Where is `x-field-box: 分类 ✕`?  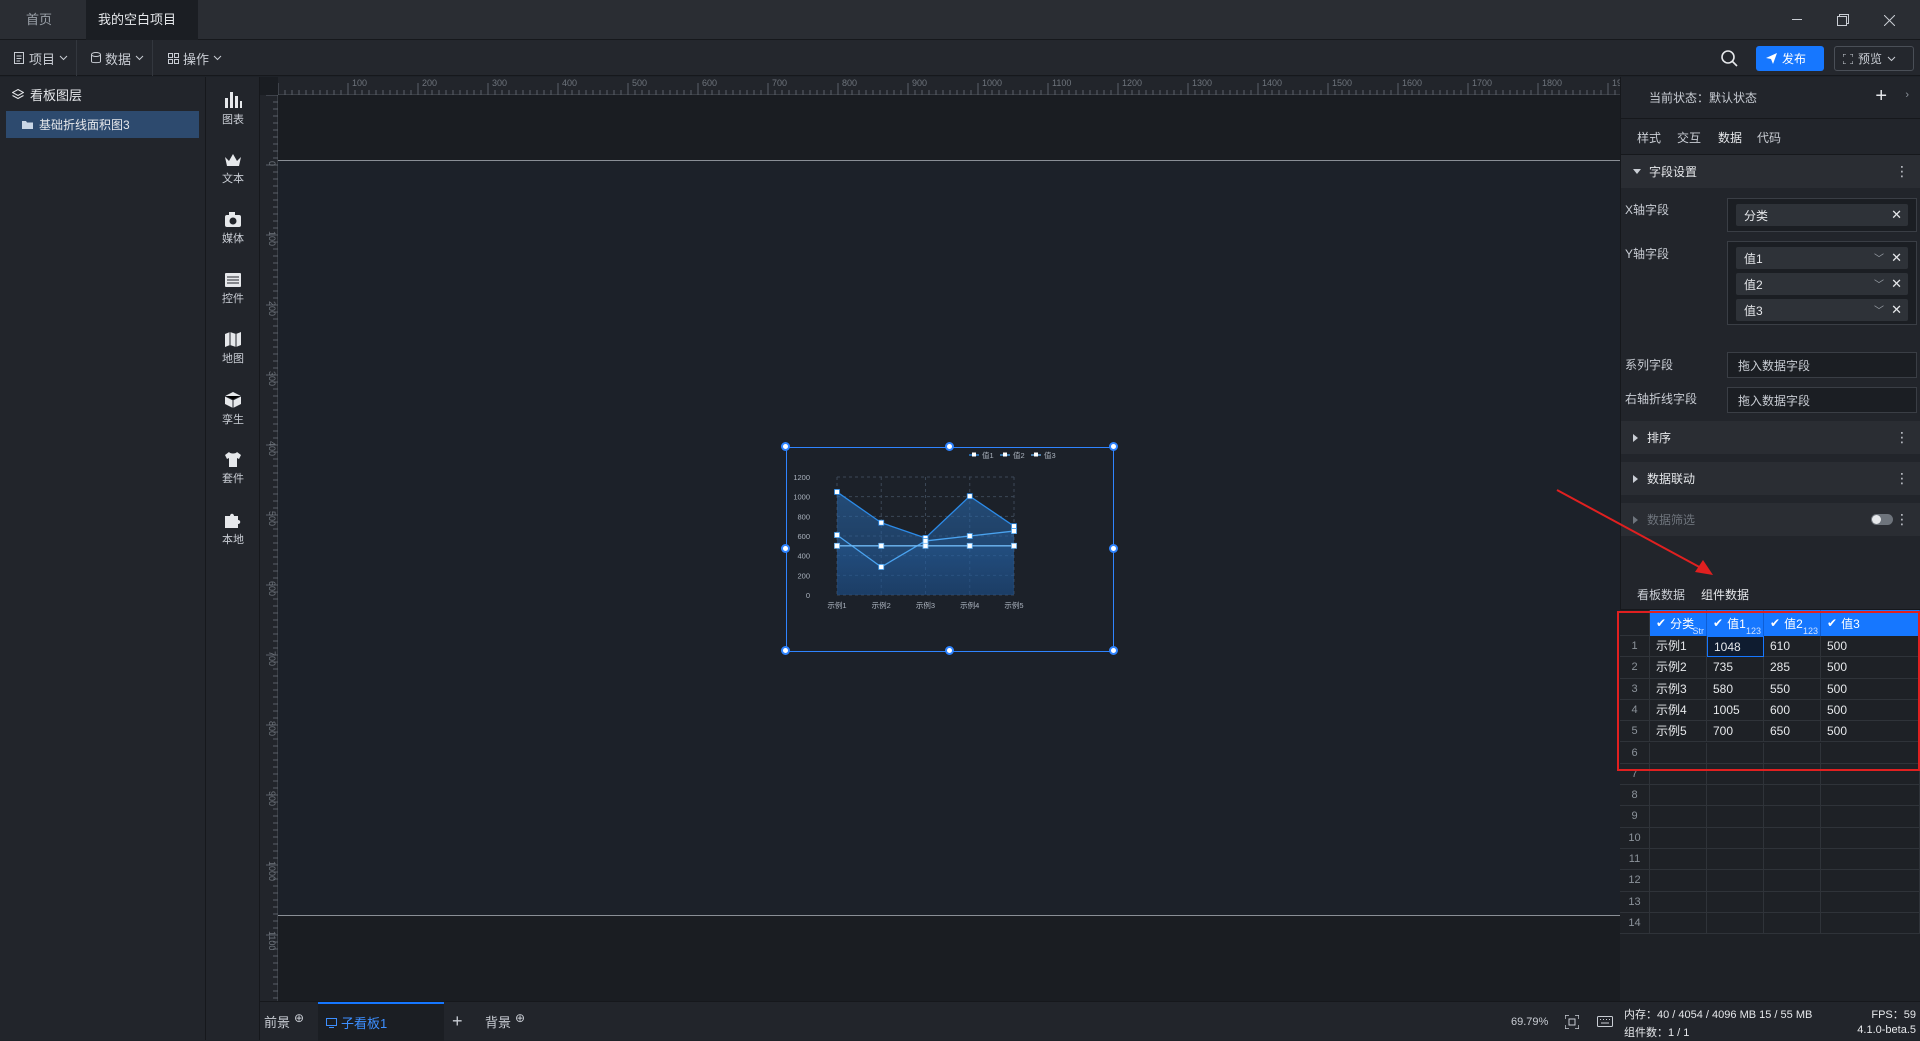 x-field-box: 分类 ✕ is located at coordinates (1822, 215).